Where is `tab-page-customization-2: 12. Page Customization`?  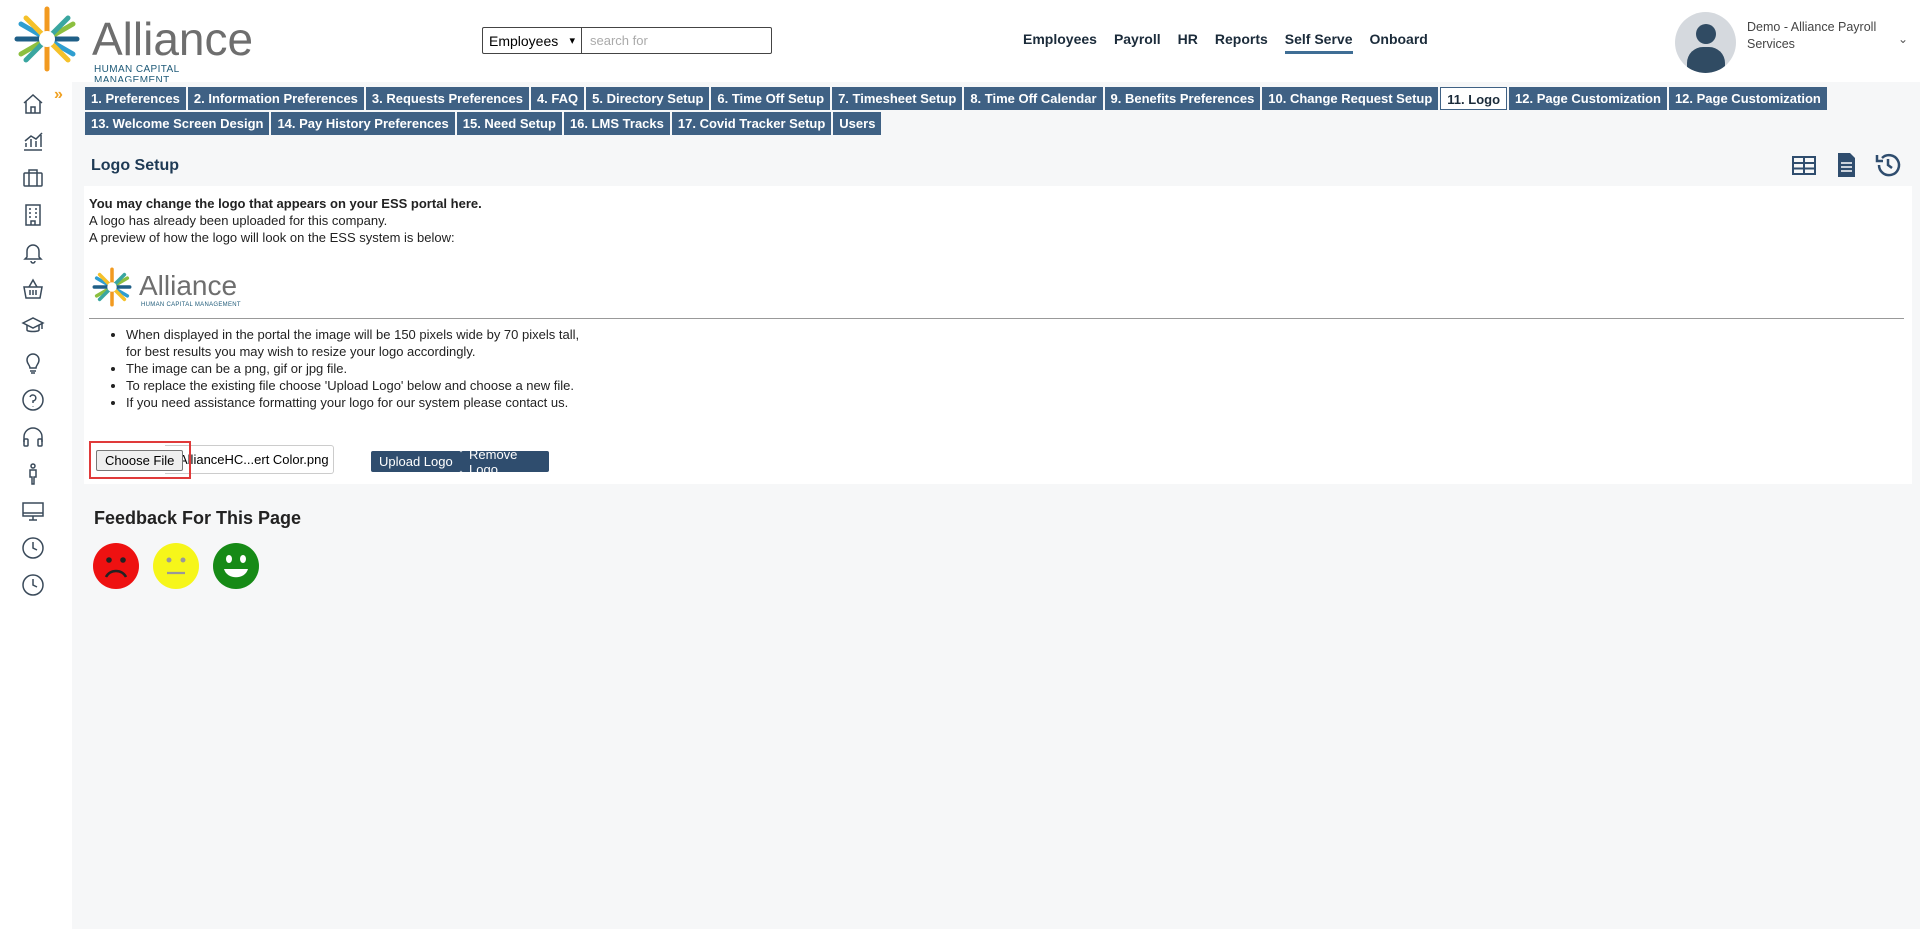
tab-page-customization-2: 12. Page Customization is located at coordinates (1747, 98).